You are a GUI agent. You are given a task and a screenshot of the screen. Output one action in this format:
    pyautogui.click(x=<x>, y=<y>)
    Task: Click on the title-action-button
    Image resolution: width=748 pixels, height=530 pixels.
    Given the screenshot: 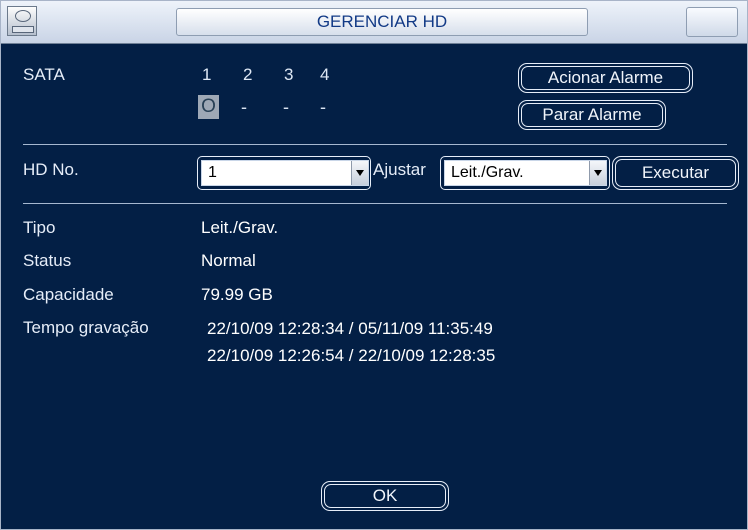 What is the action you would take?
    pyautogui.click(x=712, y=22)
    